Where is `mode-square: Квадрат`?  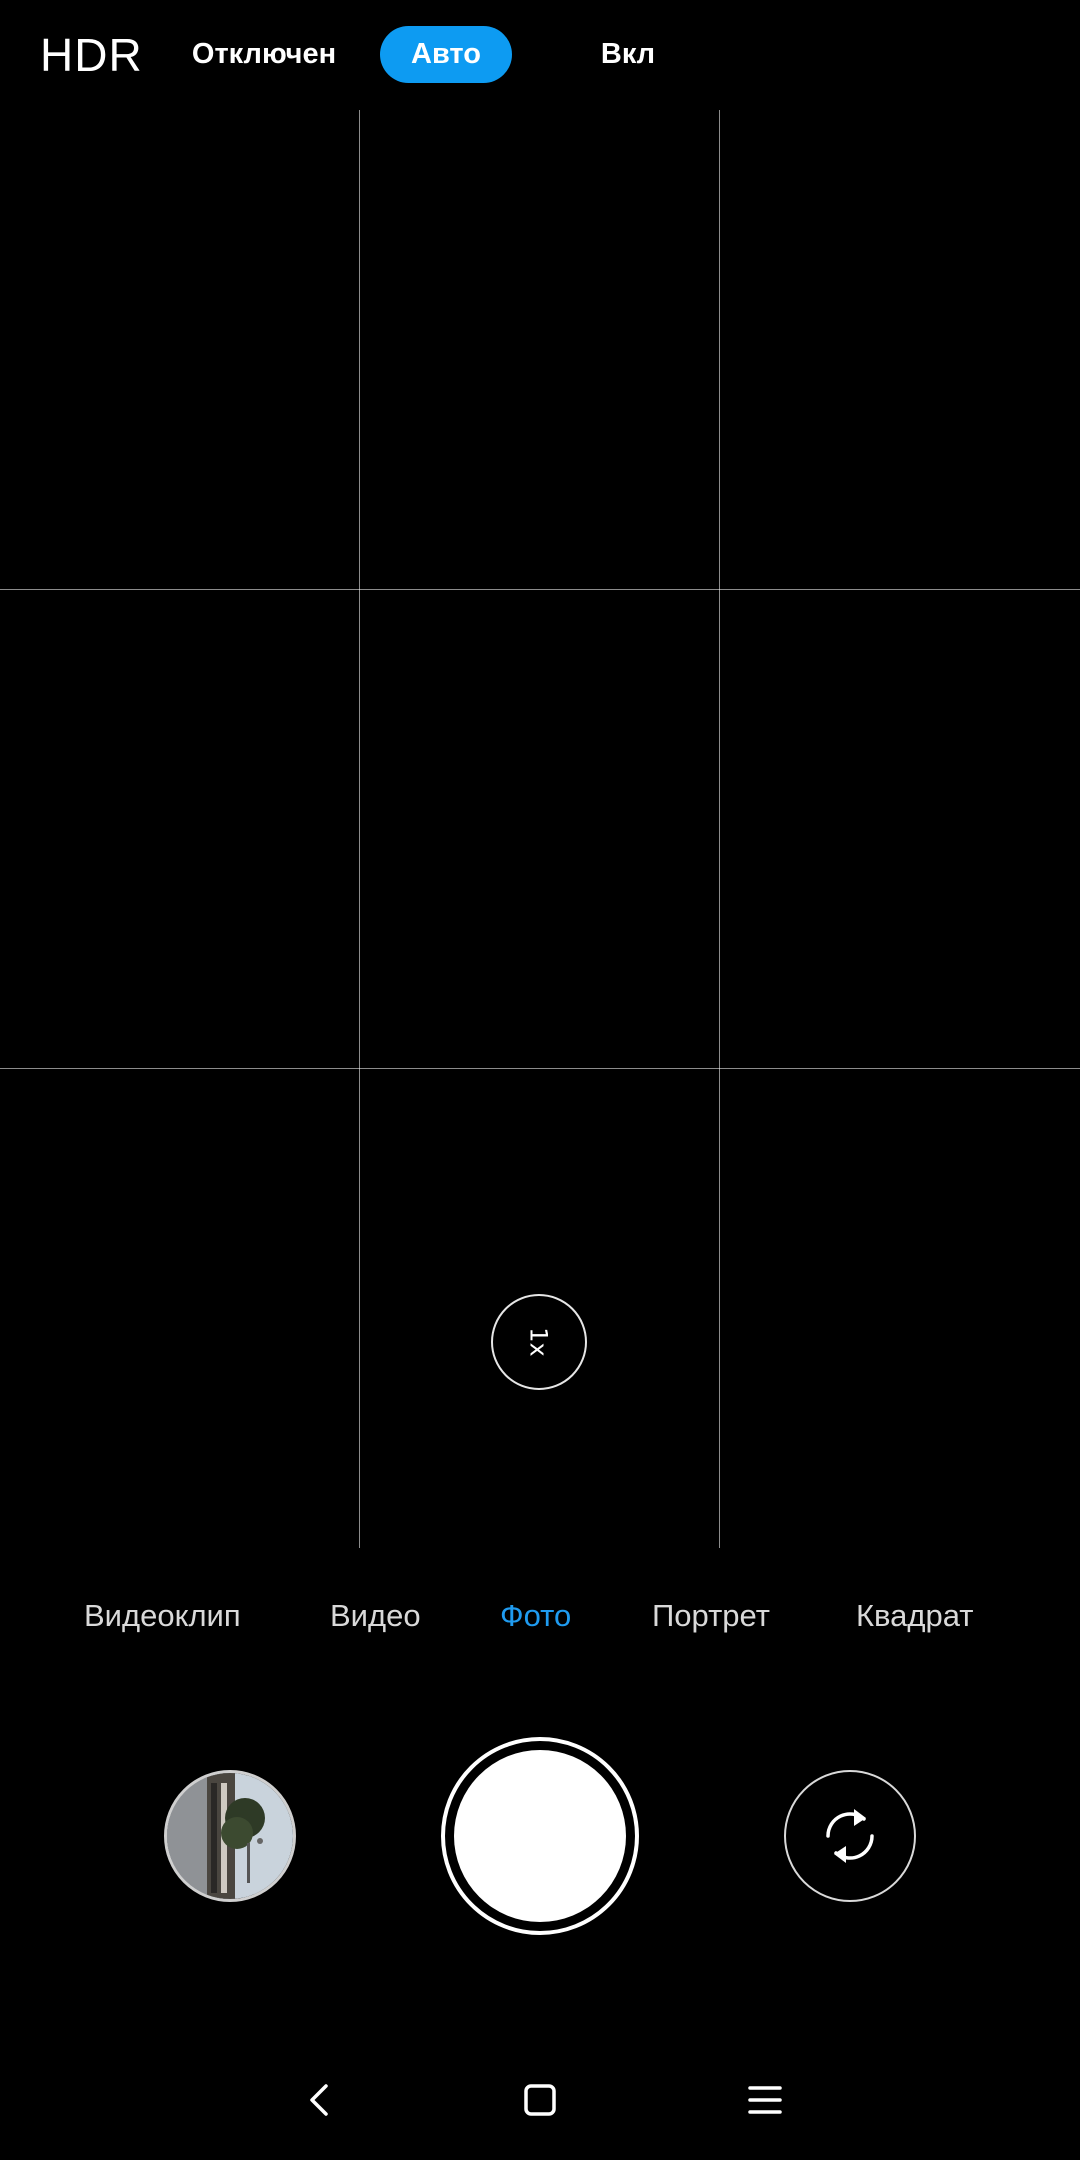 mode-square: Квадрат is located at coordinates (915, 1616).